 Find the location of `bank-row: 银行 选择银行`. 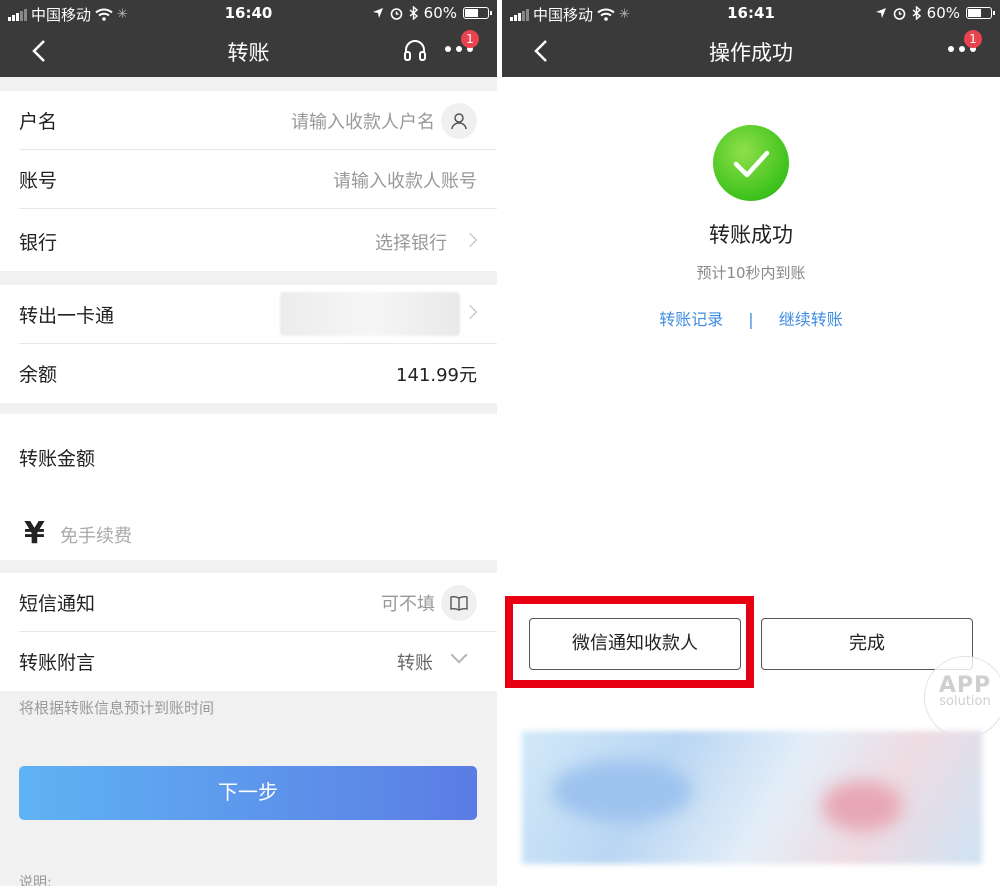

bank-row: 银行 选择银行 is located at coordinates (258, 240).